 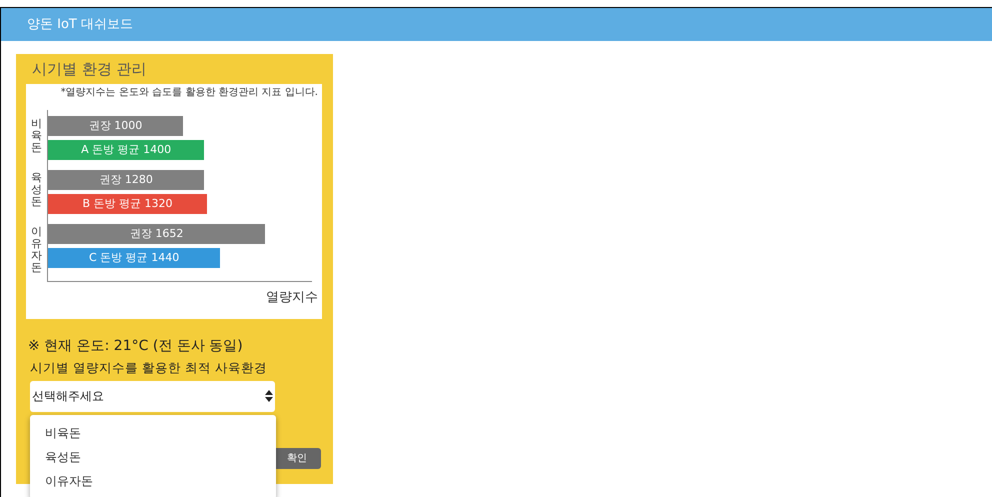 I want to click on select-field: 선택해주세요, so click(x=152, y=396).